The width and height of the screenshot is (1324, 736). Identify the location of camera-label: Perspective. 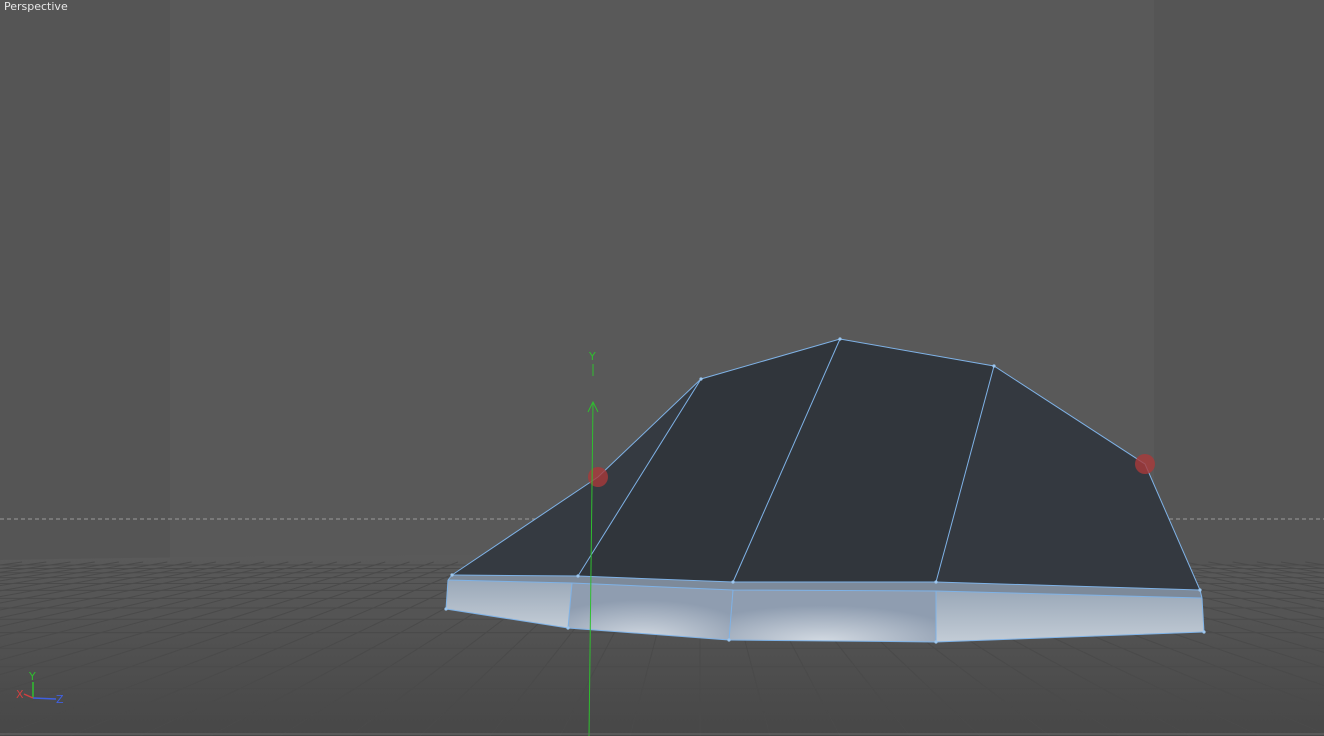
(36, 6).